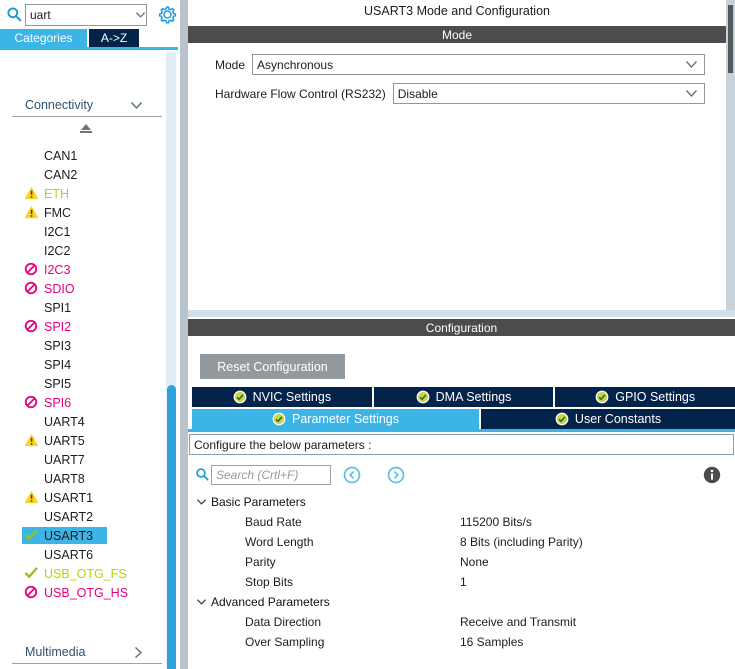  I want to click on sidebar-item-label: SPI5, so click(58, 383).